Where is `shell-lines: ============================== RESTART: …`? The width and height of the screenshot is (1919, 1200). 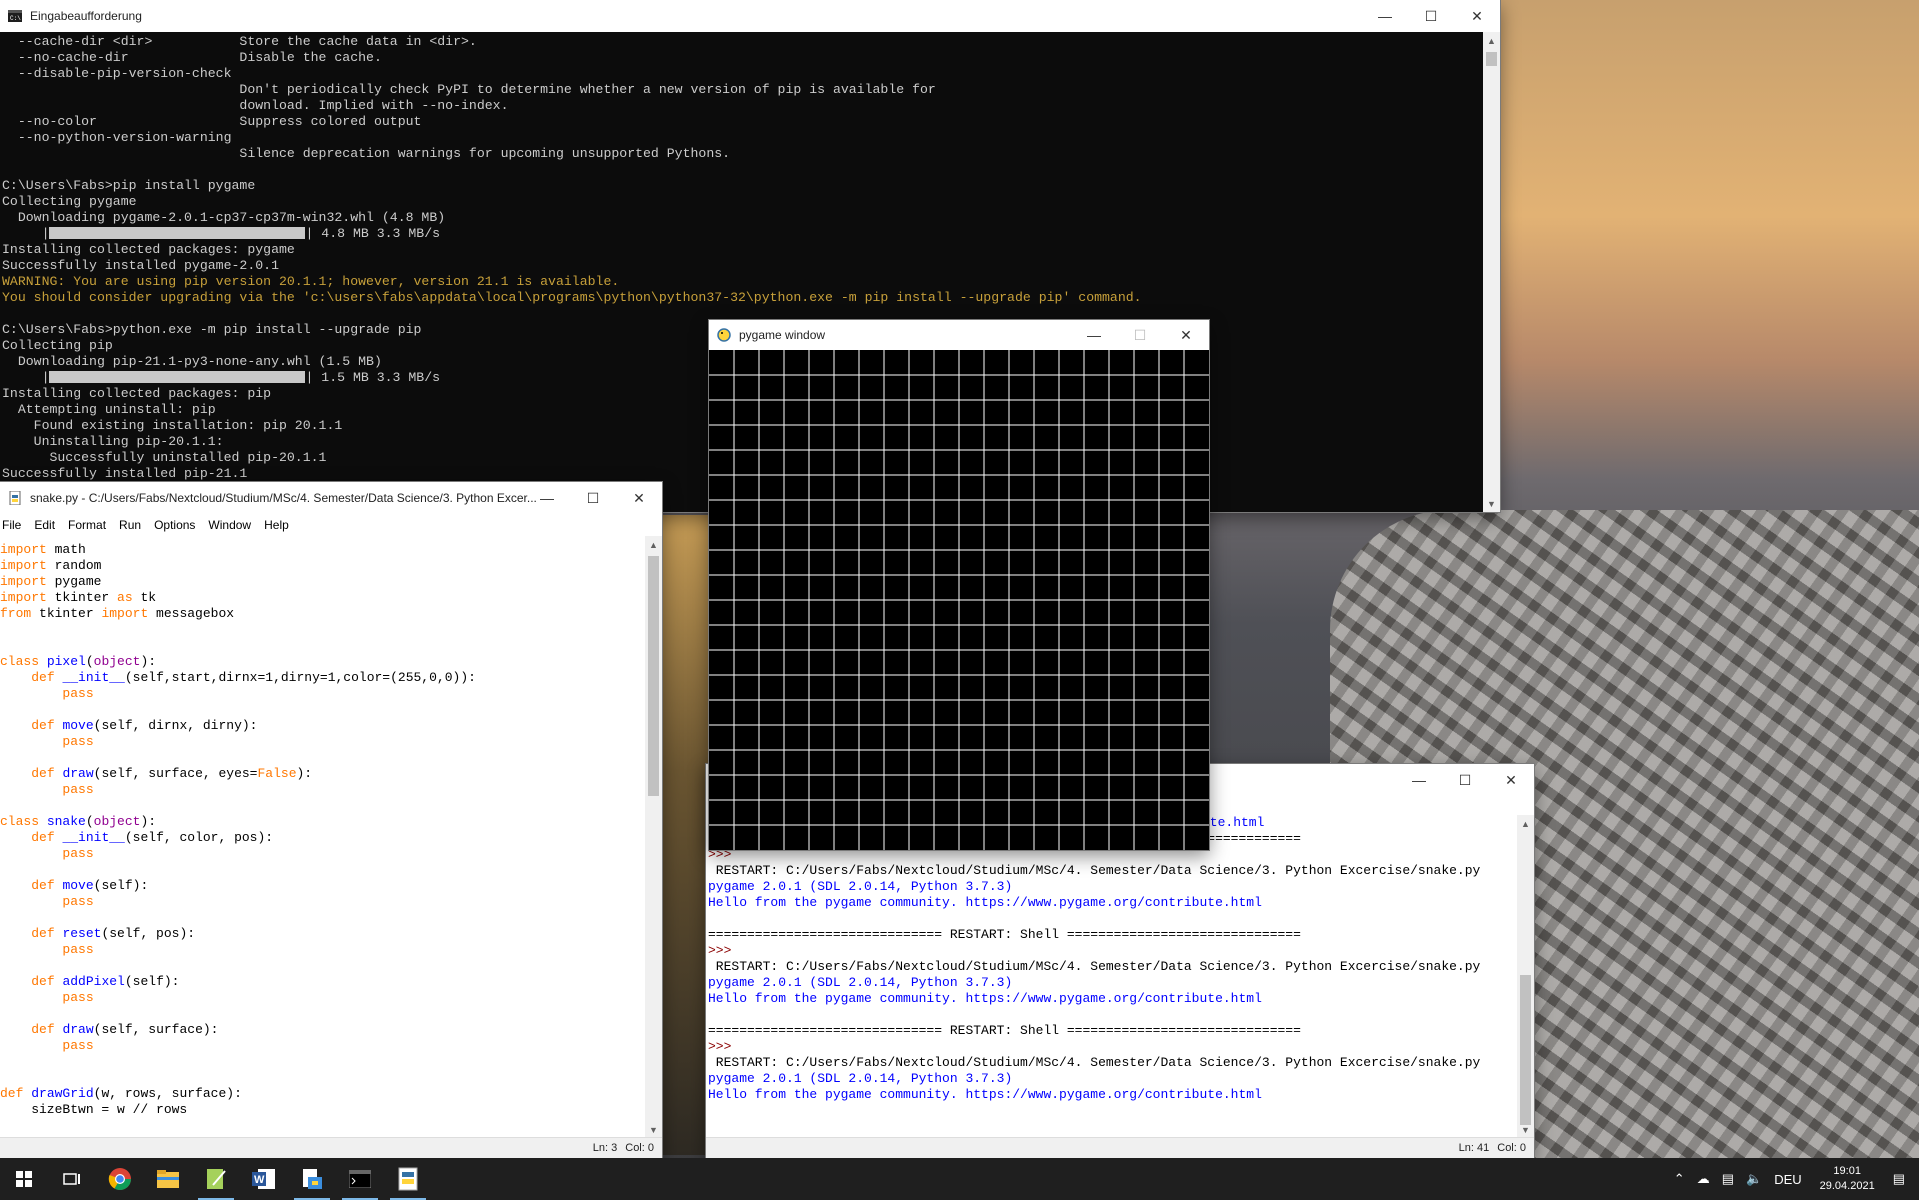 shell-lines: ============================== RESTART: … is located at coordinates (1112, 967).